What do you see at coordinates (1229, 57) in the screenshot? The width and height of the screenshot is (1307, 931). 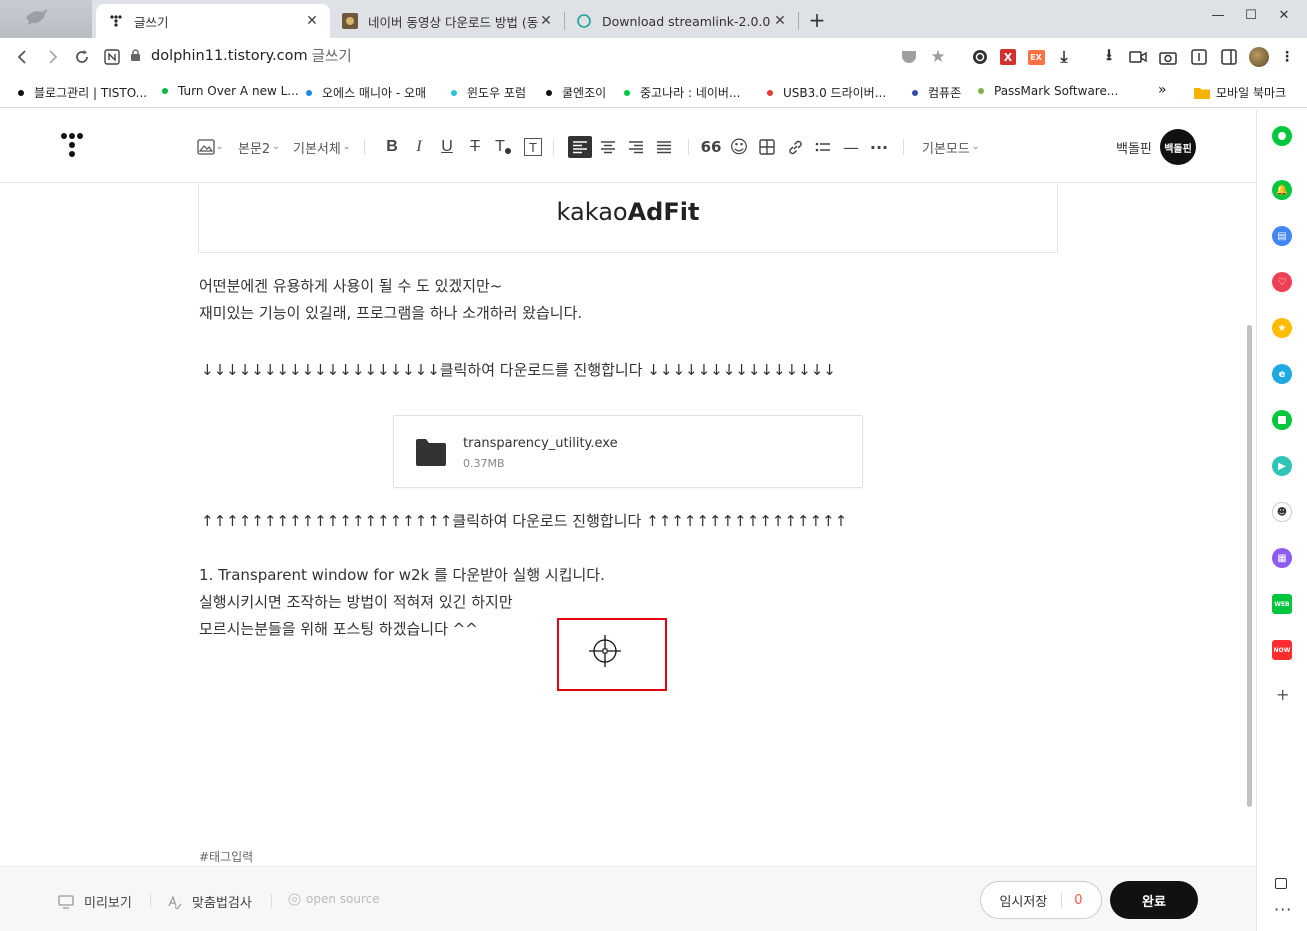 I see `sidebar-icon` at bounding box center [1229, 57].